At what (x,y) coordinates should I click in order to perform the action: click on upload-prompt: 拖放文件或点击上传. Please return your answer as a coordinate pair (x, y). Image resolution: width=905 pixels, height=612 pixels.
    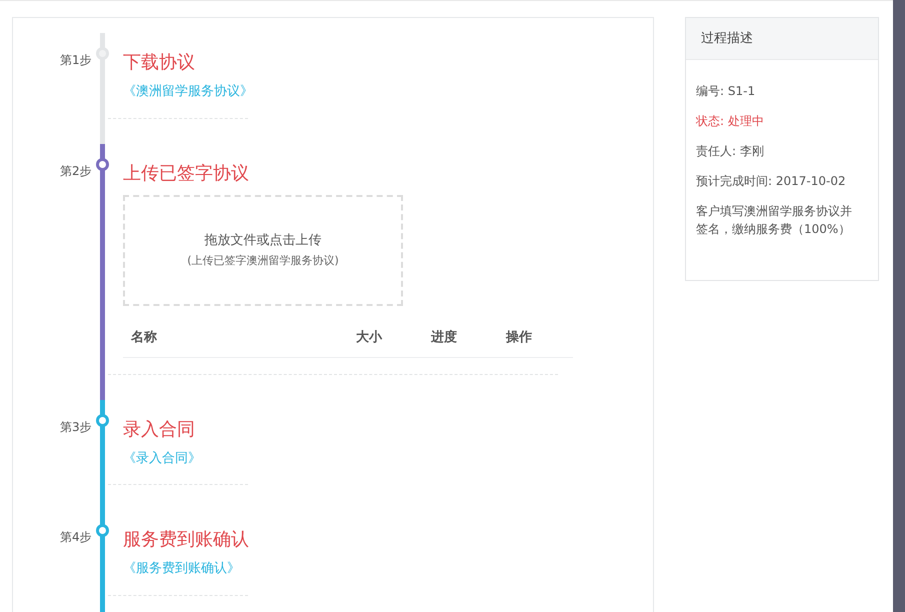
    Looking at the image, I should click on (263, 241).